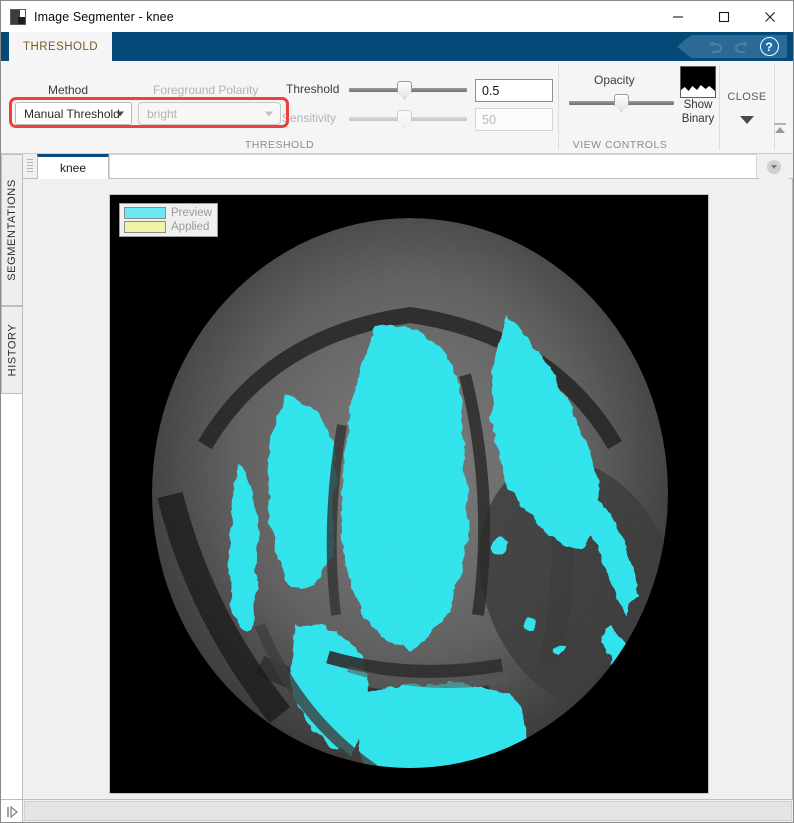 This screenshot has height=823, width=794. I want to click on sensitivity-slider, so click(408, 119).